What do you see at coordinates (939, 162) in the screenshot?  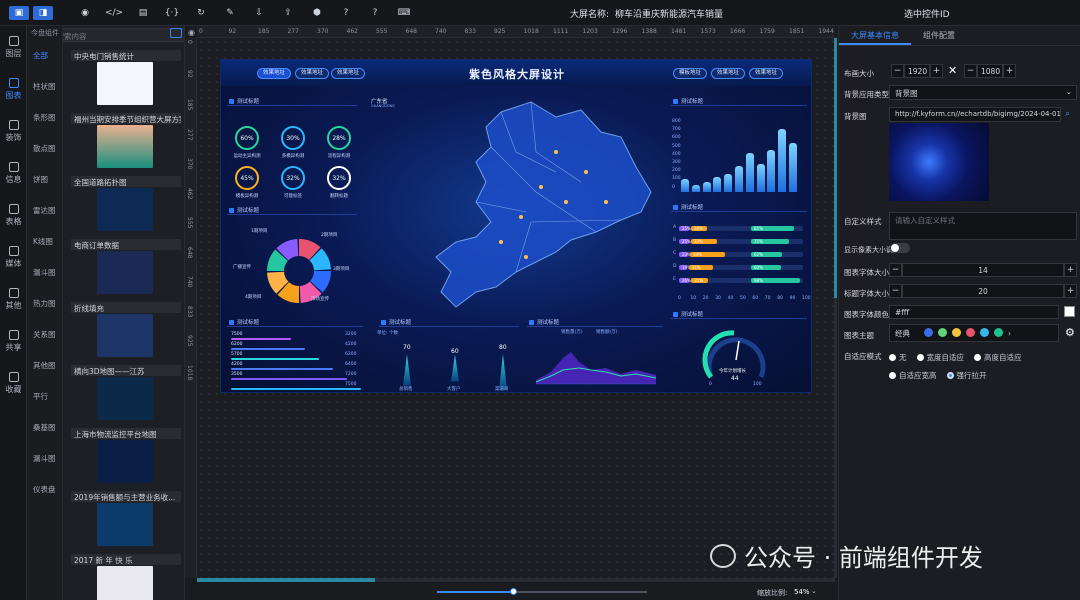 I see `bg-image-preview` at bounding box center [939, 162].